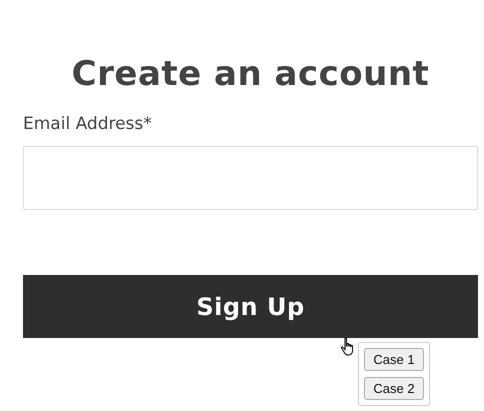 The width and height of the screenshot is (484, 411). Describe the element at coordinates (348, 347) in the screenshot. I see `hand-cursor-icon` at that location.